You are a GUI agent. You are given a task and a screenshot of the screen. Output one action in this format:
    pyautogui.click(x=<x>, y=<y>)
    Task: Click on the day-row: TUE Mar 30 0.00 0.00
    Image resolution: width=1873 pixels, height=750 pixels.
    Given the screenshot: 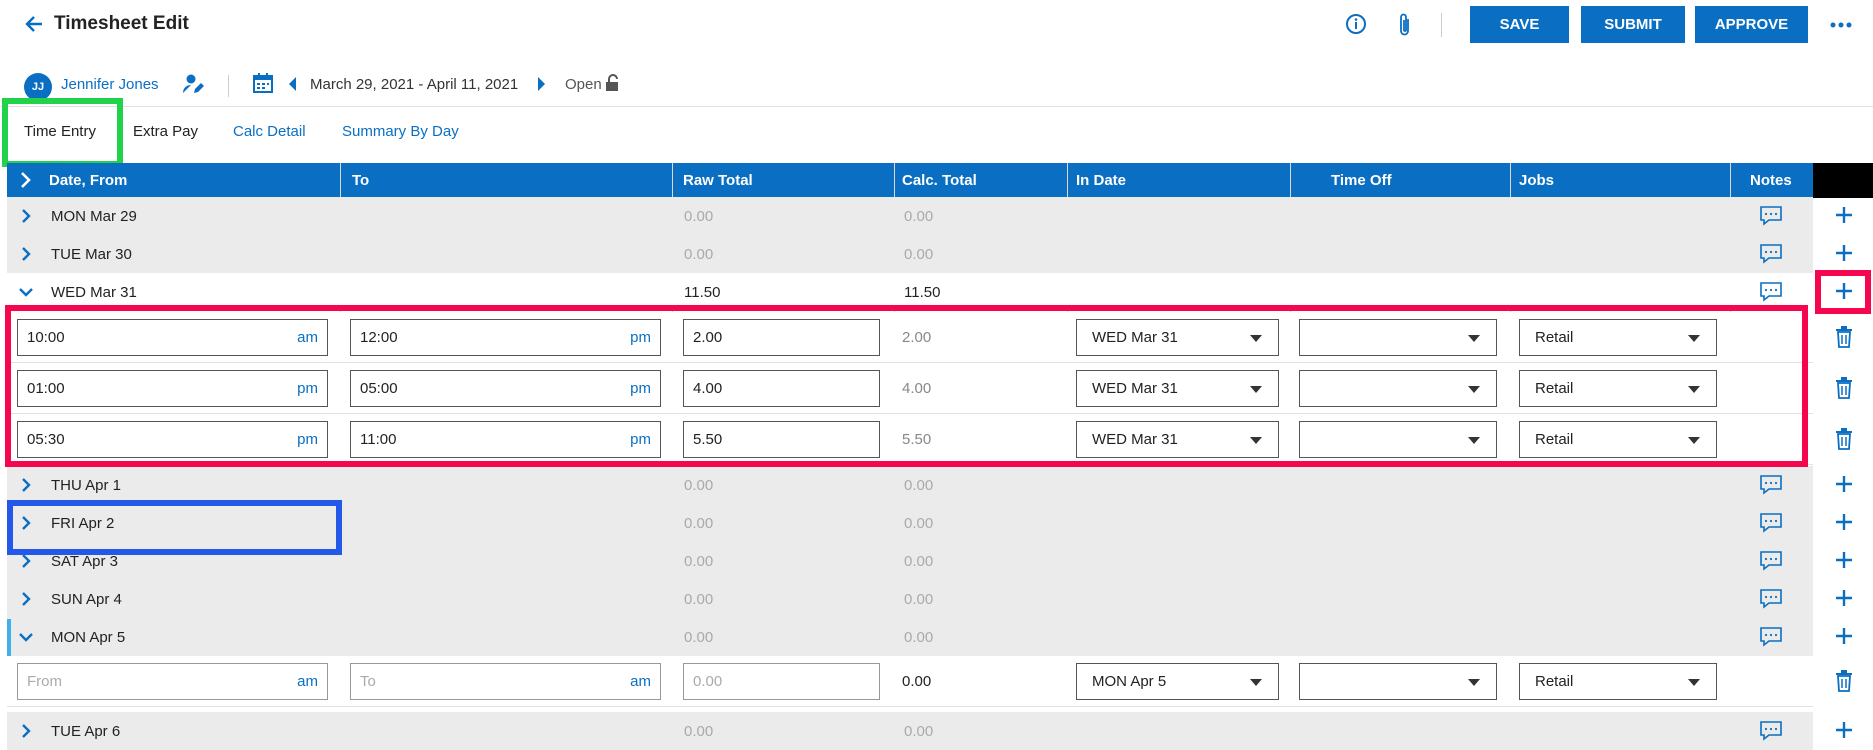 What is the action you would take?
    pyautogui.click(x=929, y=254)
    